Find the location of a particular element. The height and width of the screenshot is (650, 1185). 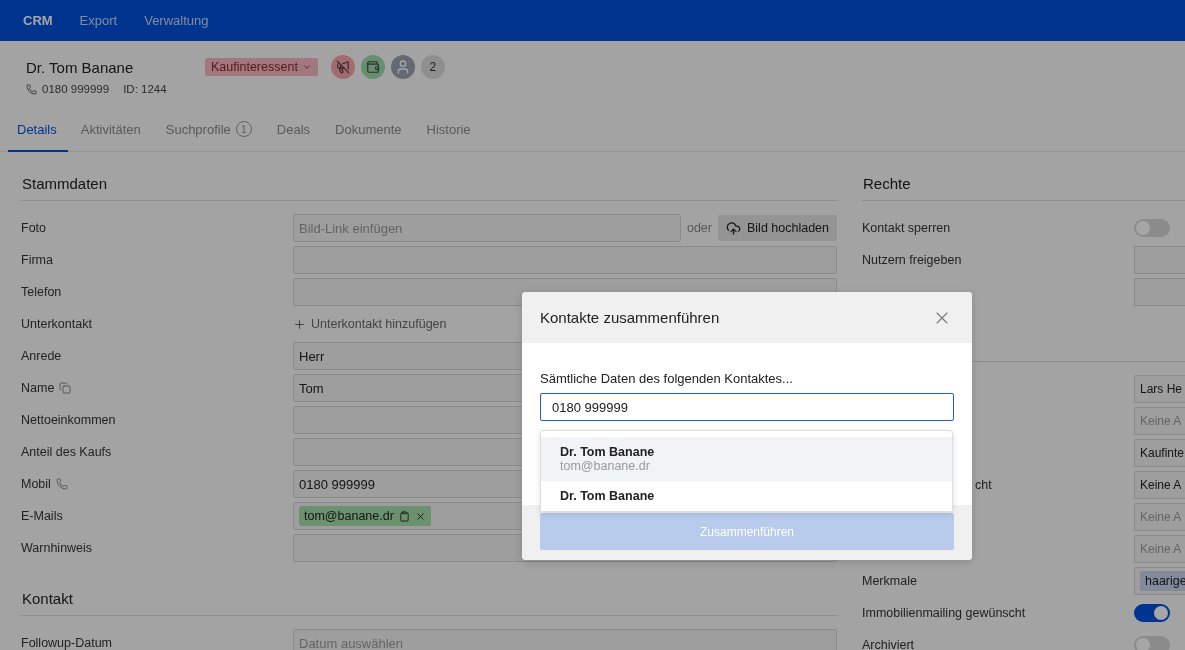

field-label: Kontakt sperren is located at coordinates (906, 228).